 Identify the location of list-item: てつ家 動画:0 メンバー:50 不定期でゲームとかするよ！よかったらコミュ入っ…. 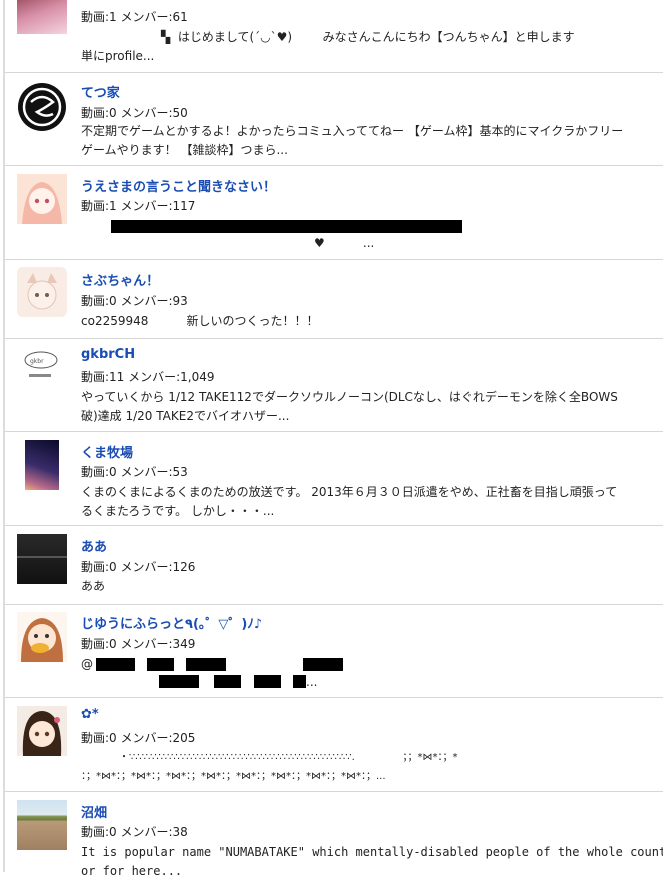
(334, 119).